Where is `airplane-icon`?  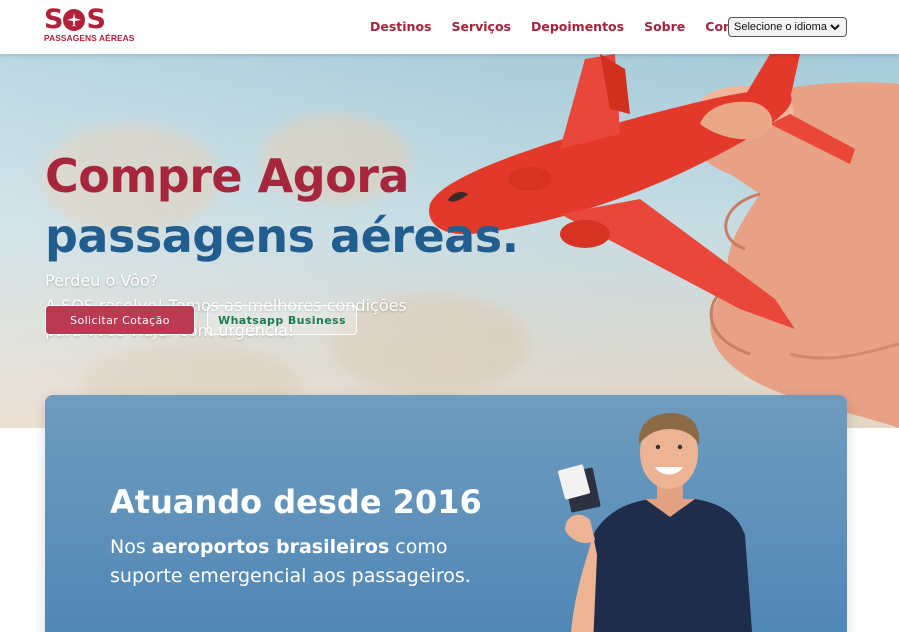 airplane-icon is located at coordinates (74, 20).